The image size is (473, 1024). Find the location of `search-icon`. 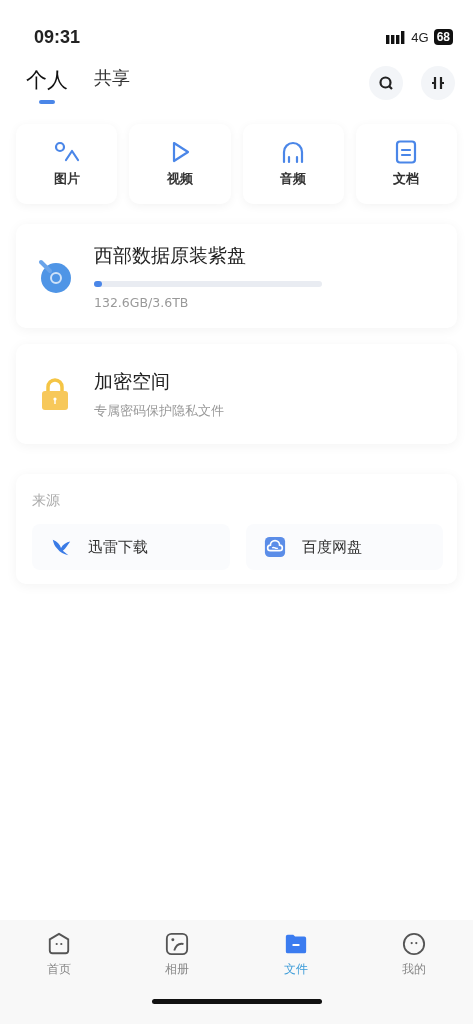

search-icon is located at coordinates (386, 83).